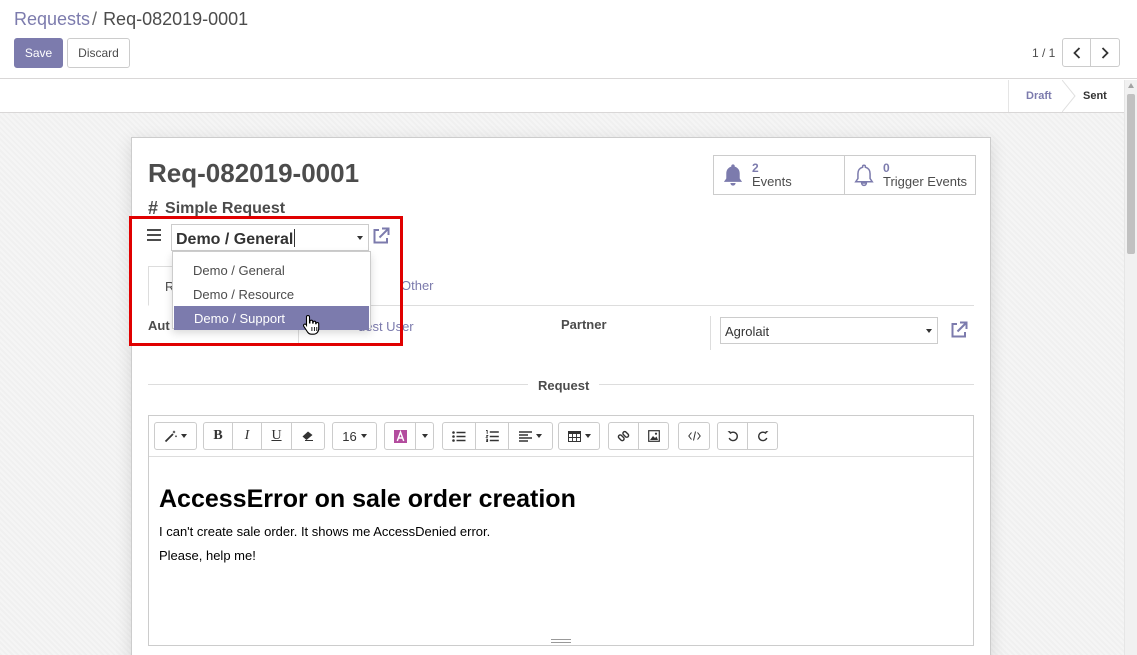 This screenshot has height=655, width=1137. What do you see at coordinates (271, 294) in the screenshot?
I see `category-option: Demo / Resource` at bounding box center [271, 294].